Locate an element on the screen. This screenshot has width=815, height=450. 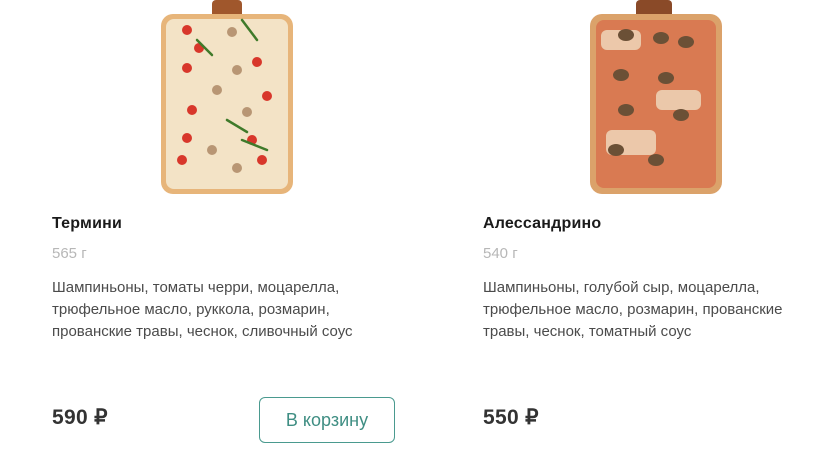
pizza-termini-image is located at coordinates (227, 100).